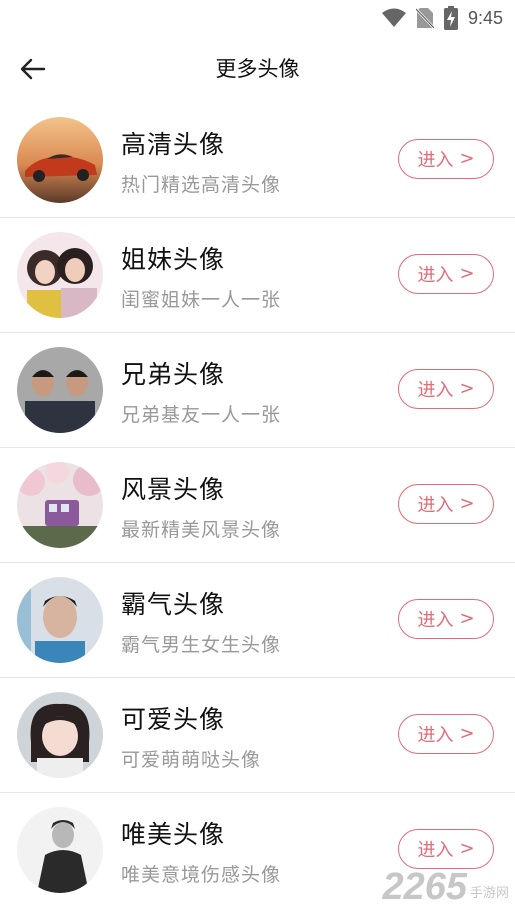 The width and height of the screenshot is (515, 915). Describe the element at coordinates (442, 18) in the screenshot. I see `status-icons: 9:45` at that location.